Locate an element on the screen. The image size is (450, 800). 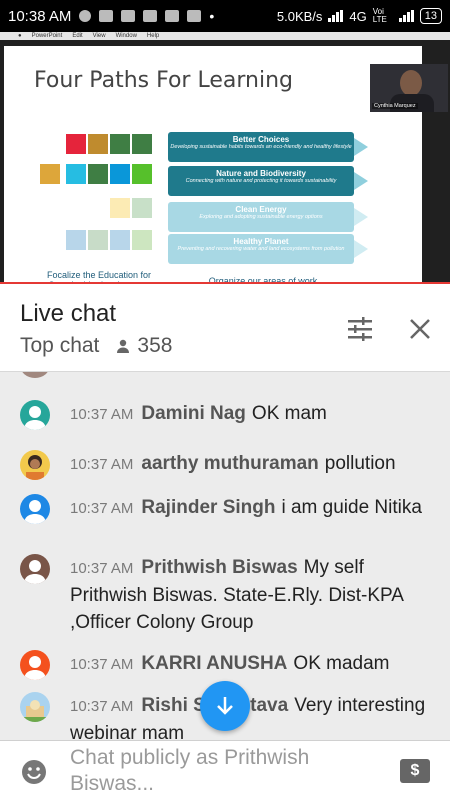
network-type: 4G is located at coordinates (358, 16).